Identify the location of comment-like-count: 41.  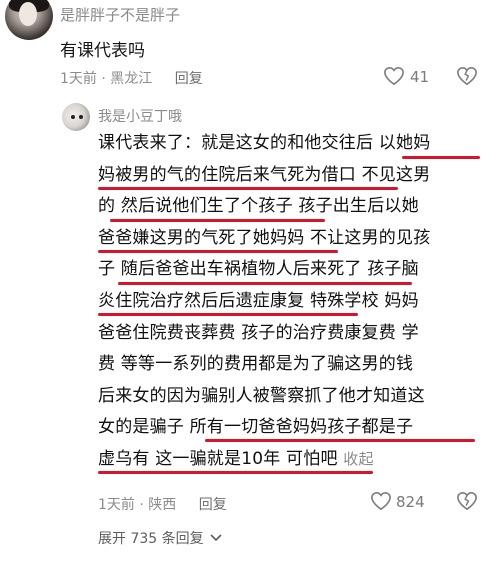
(420, 77).